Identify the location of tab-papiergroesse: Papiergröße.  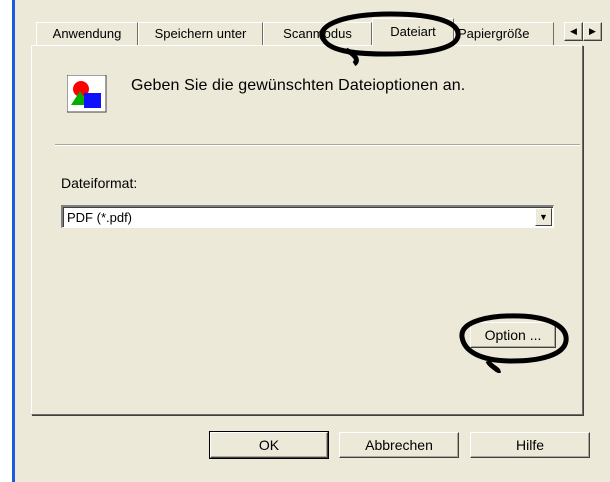
(504, 33).